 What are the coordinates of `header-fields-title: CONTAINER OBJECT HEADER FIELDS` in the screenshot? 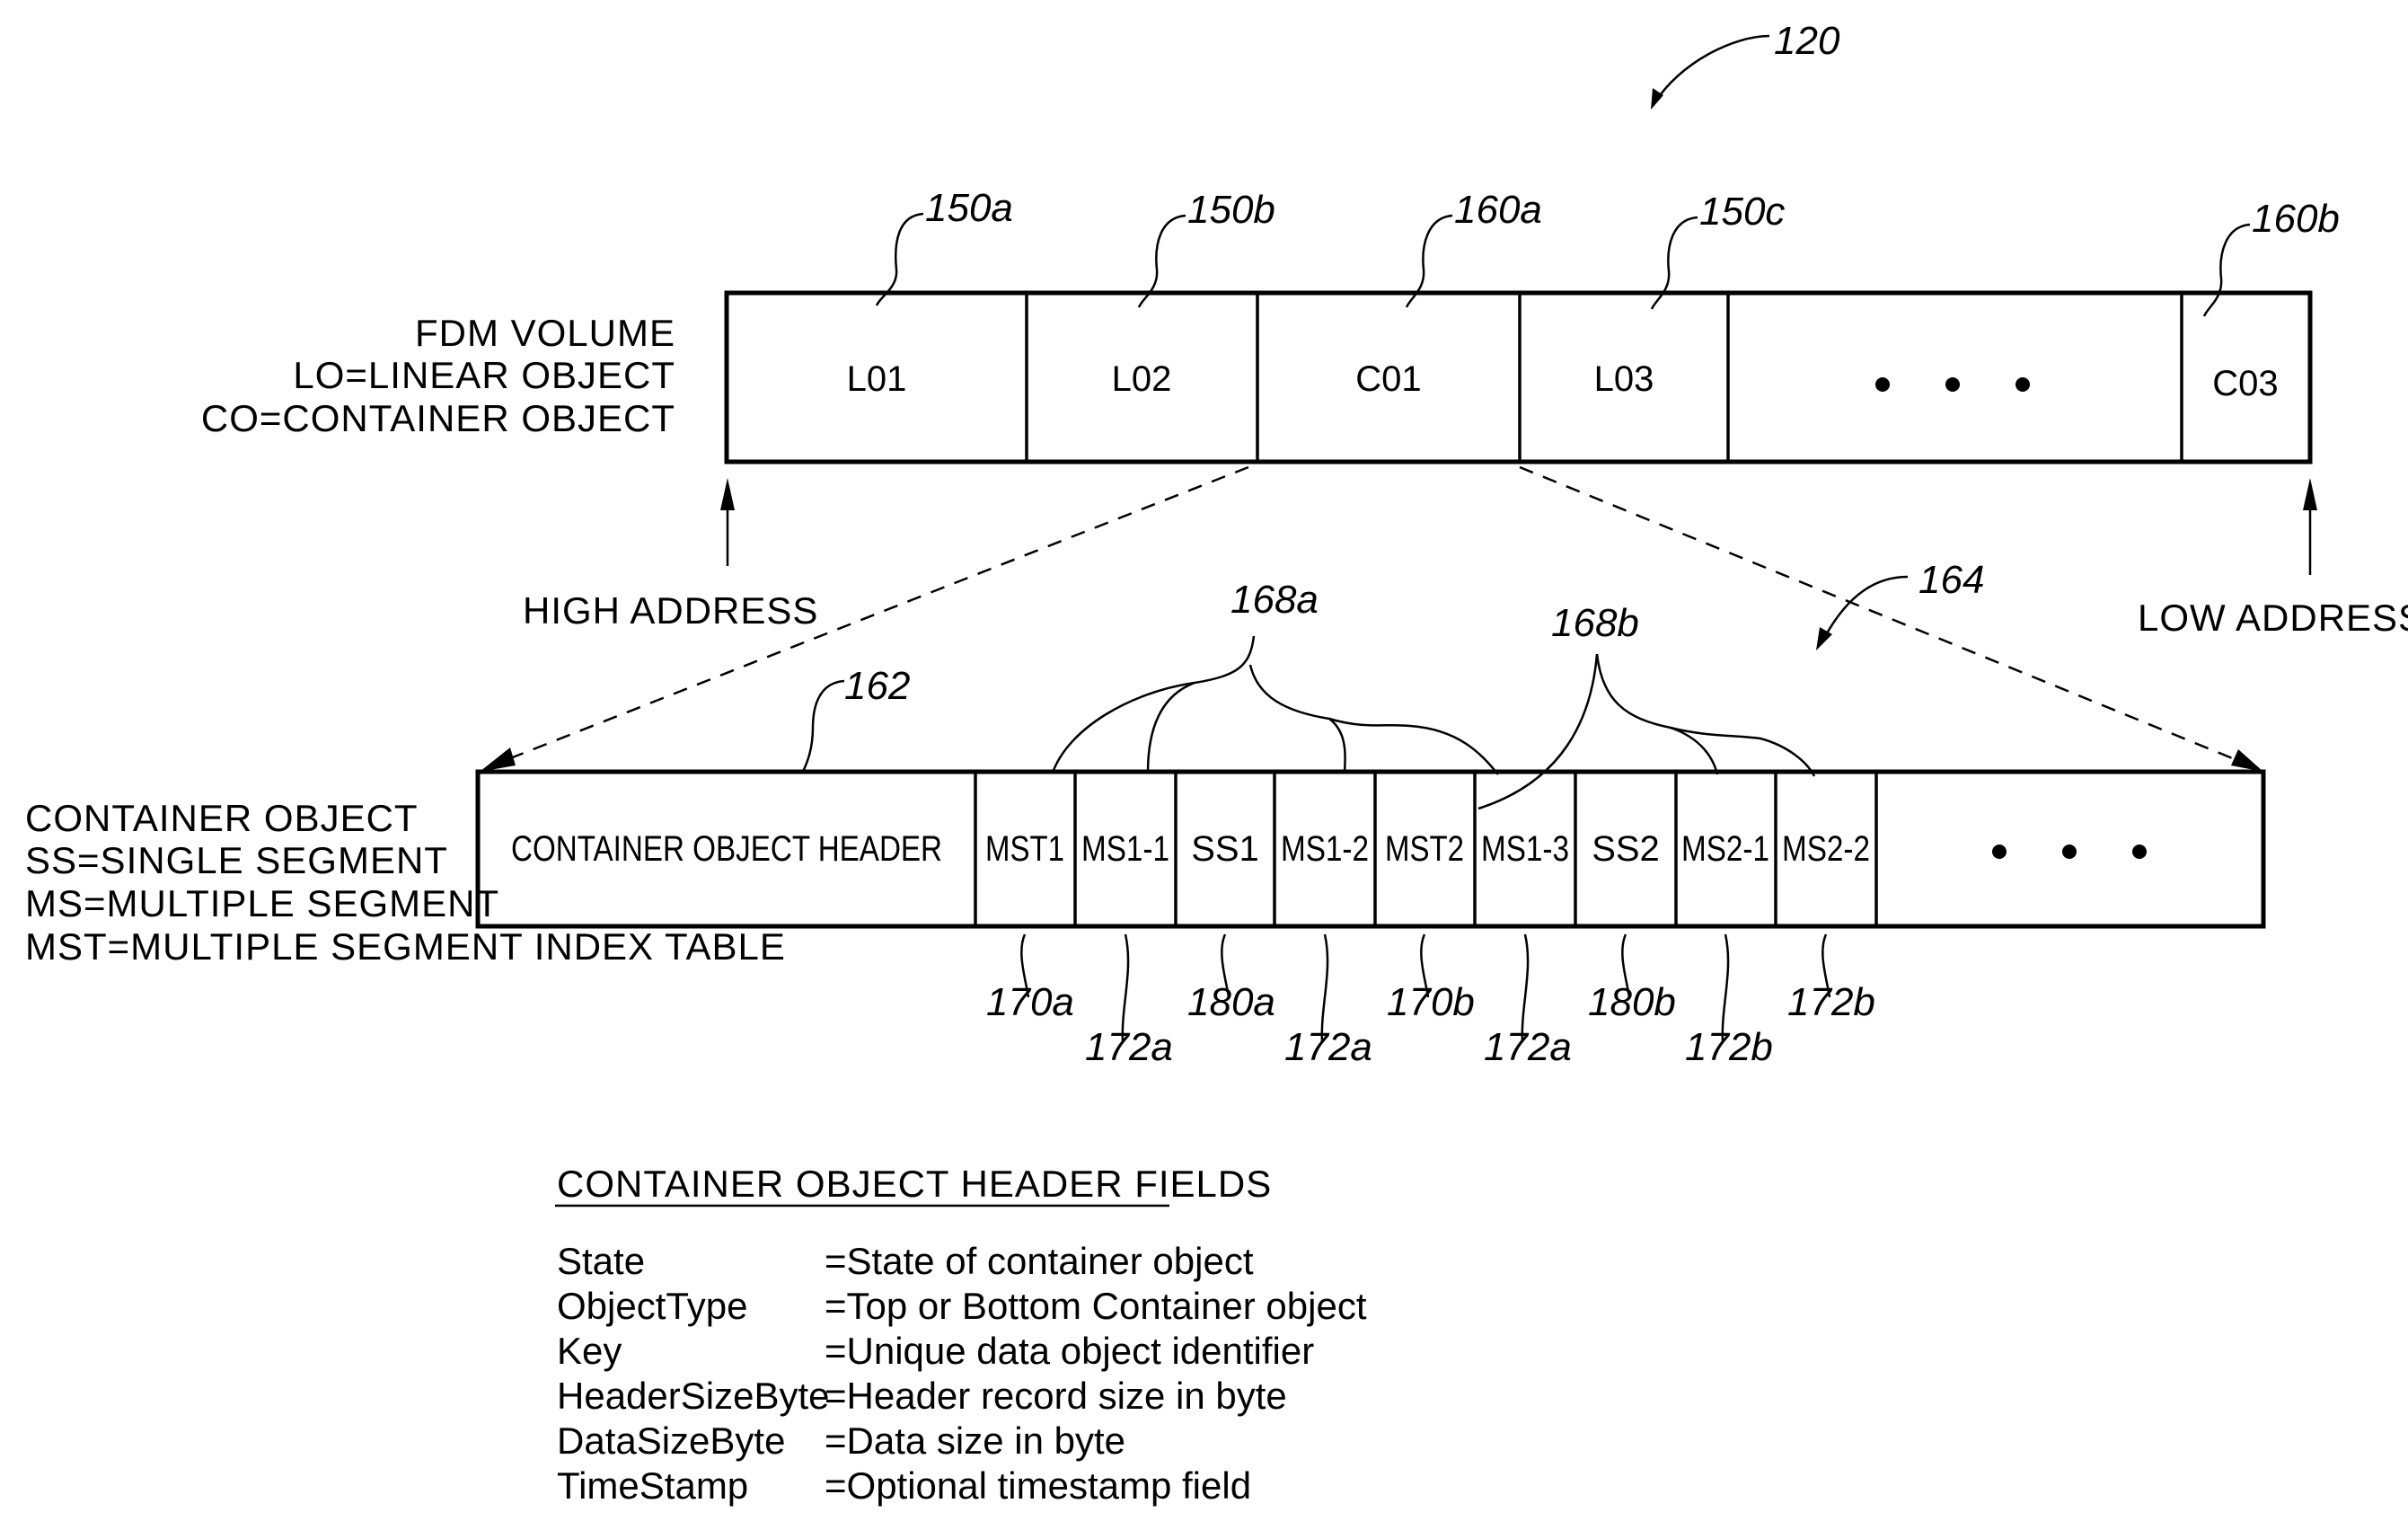 It's located at (914, 1184).